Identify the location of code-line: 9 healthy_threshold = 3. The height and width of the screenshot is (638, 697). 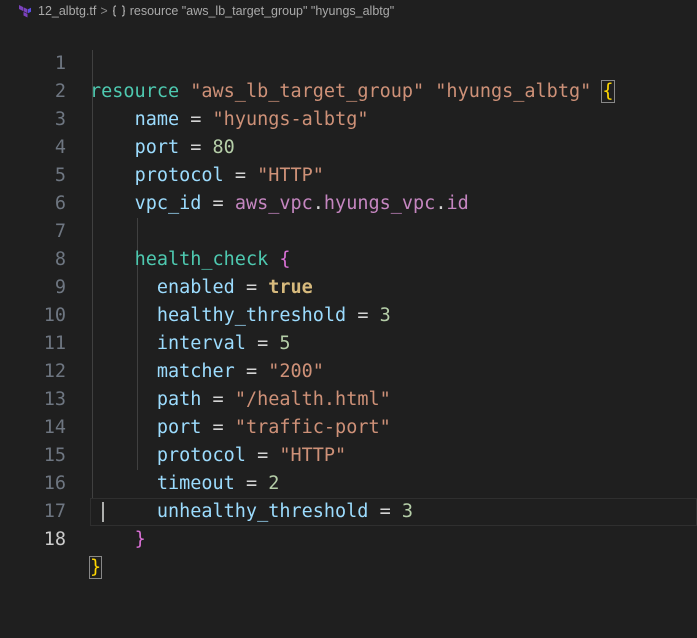
(348, 286).